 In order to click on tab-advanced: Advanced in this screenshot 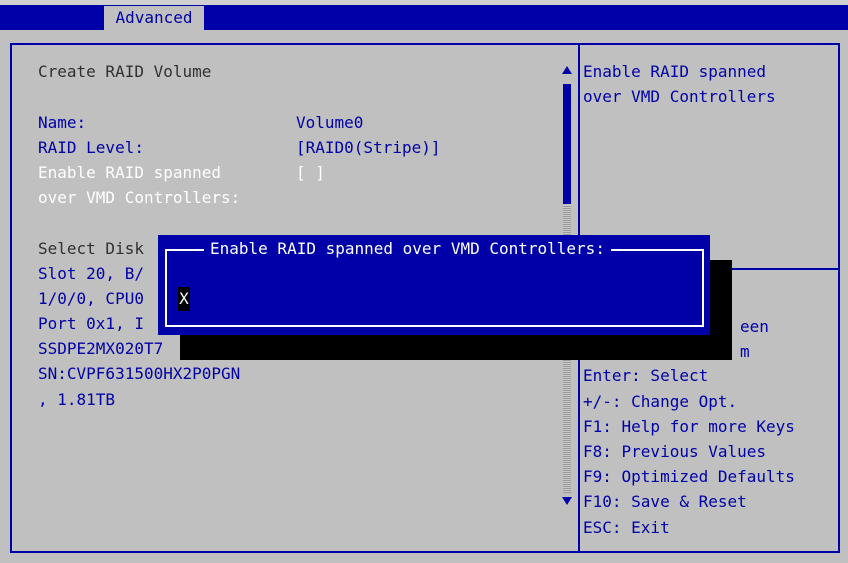, I will do `click(154, 18)`.